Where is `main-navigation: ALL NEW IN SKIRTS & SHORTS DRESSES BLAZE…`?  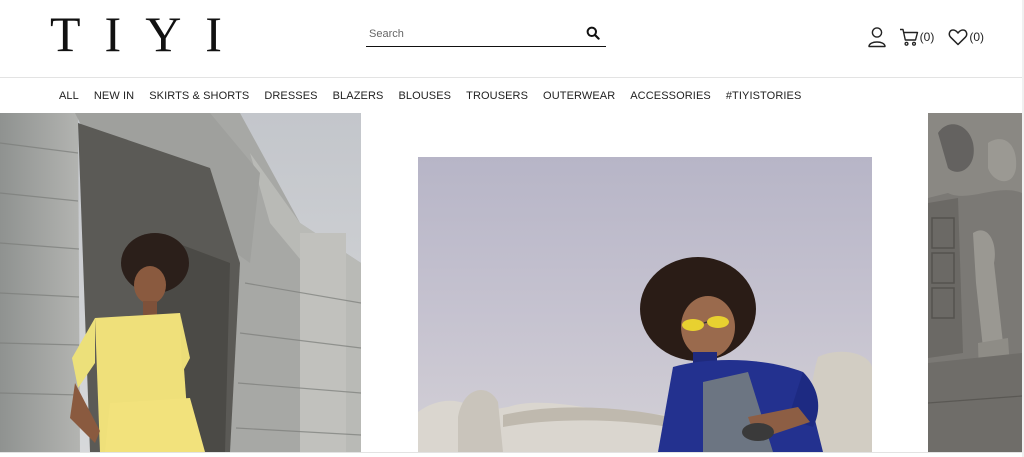
main-navigation: ALL NEW IN SKIRTS & SHORTS DRESSES BLAZE… is located at coordinates (512, 95).